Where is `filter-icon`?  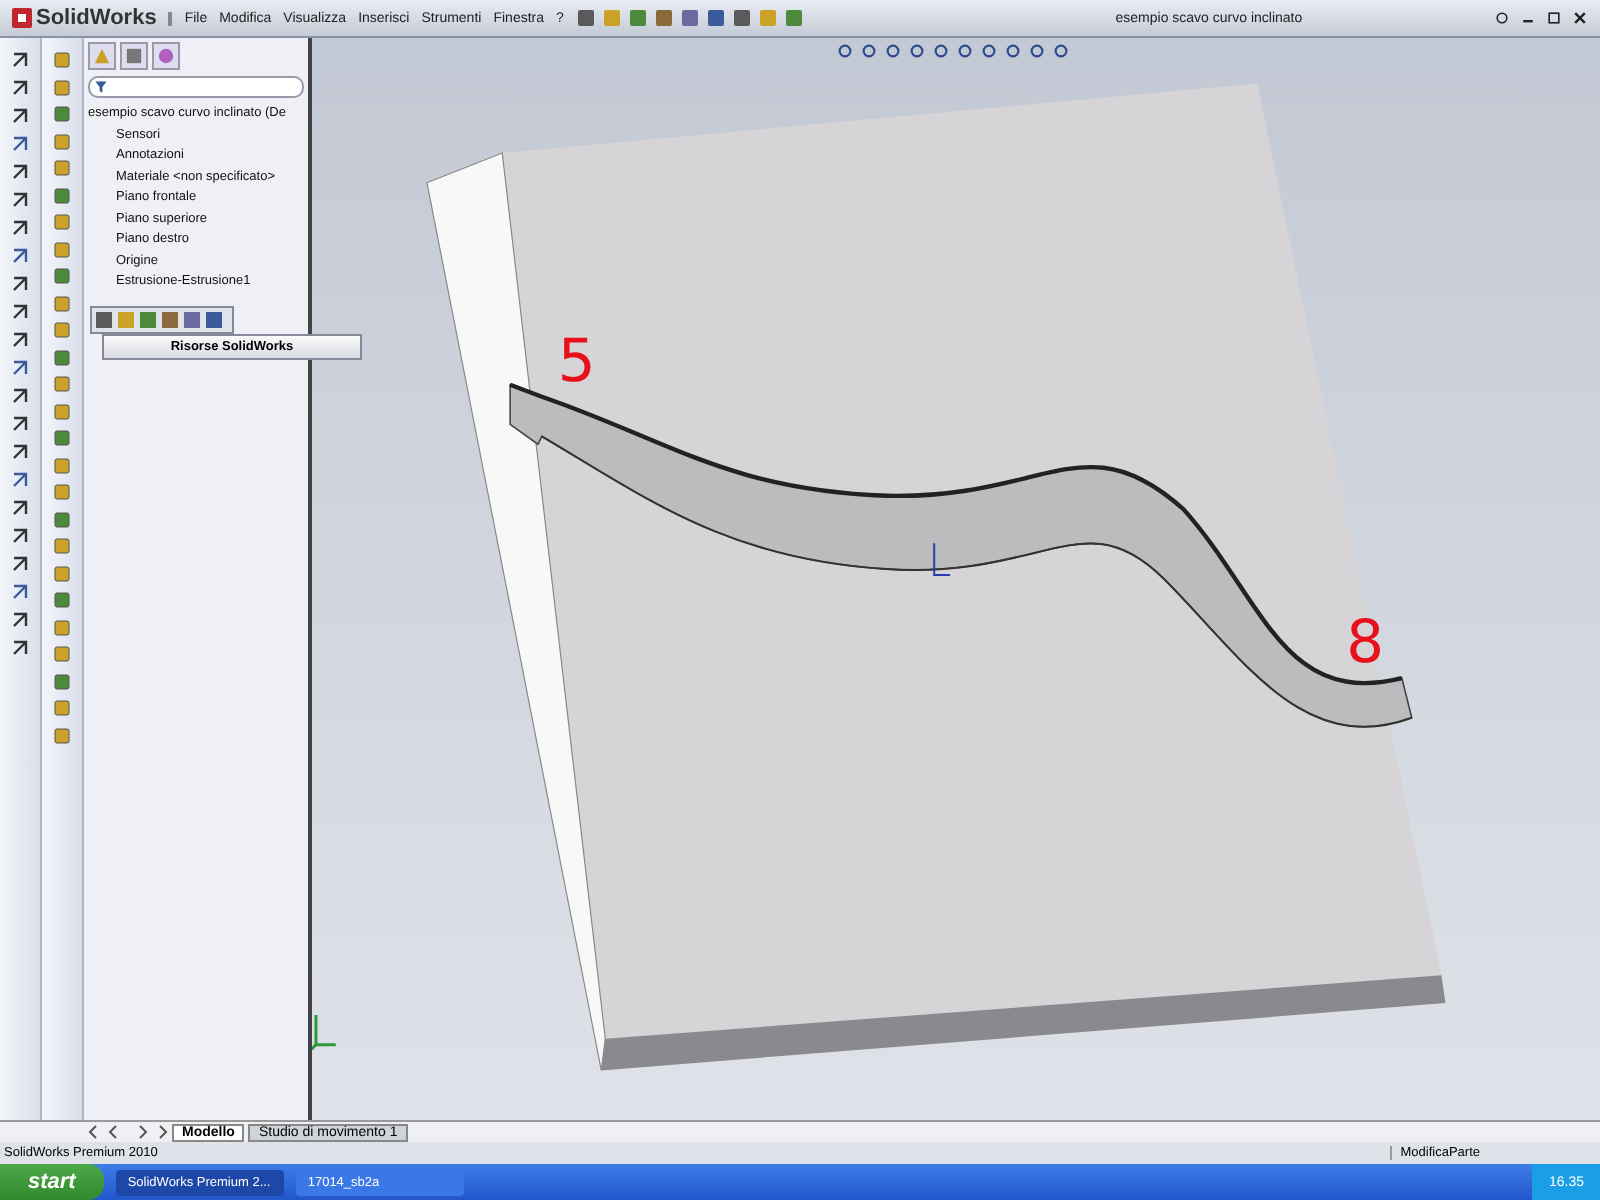
filter-icon is located at coordinates (101, 87).